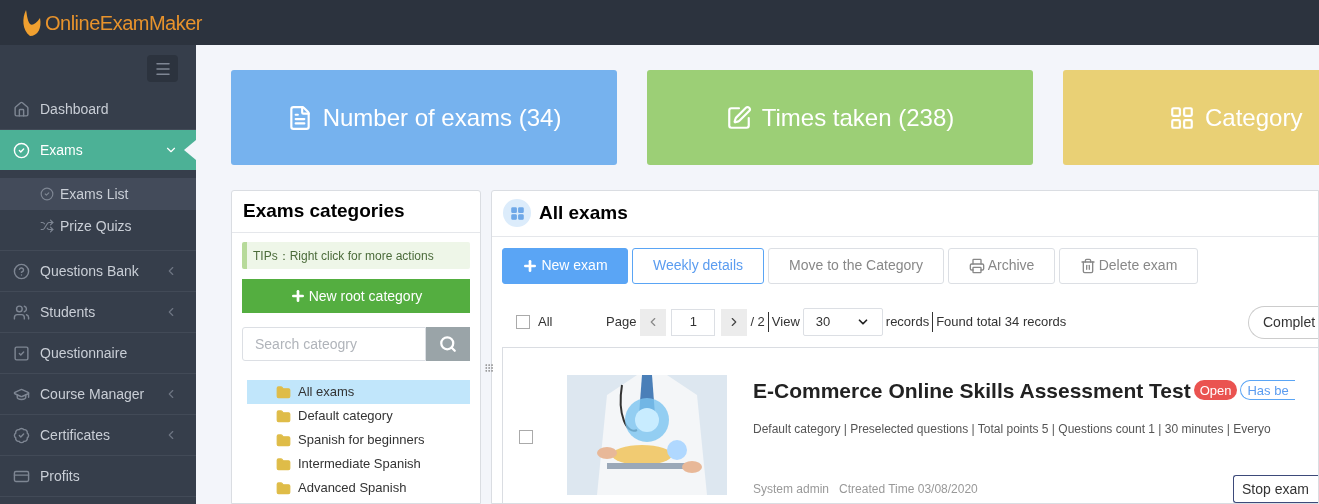  What do you see at coordinates (693, 322) in the screenshot?
I see `page-field: 1` at bounding box center [693, 322].